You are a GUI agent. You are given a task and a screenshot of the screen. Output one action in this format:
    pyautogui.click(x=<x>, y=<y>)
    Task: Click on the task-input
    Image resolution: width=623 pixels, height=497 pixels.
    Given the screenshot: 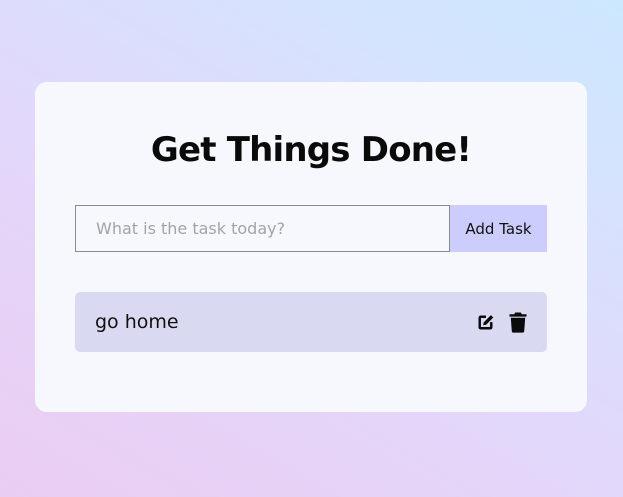 What is the action you would take?
    pyautogui.click(x=262, y=228)
    